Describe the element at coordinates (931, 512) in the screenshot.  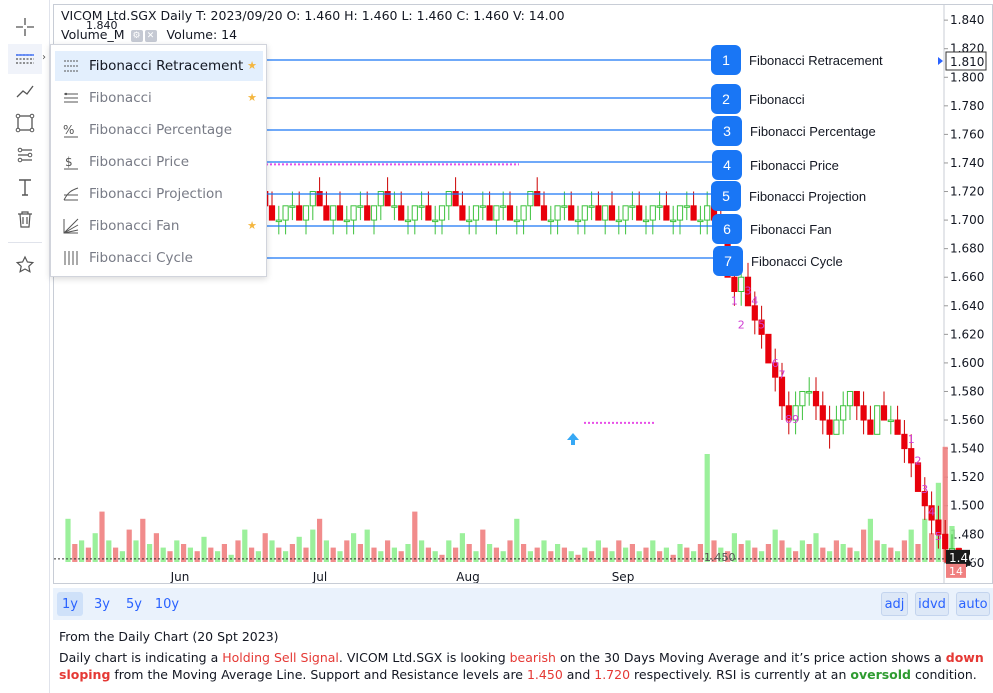
I see `td-count-label: 4` at that location.